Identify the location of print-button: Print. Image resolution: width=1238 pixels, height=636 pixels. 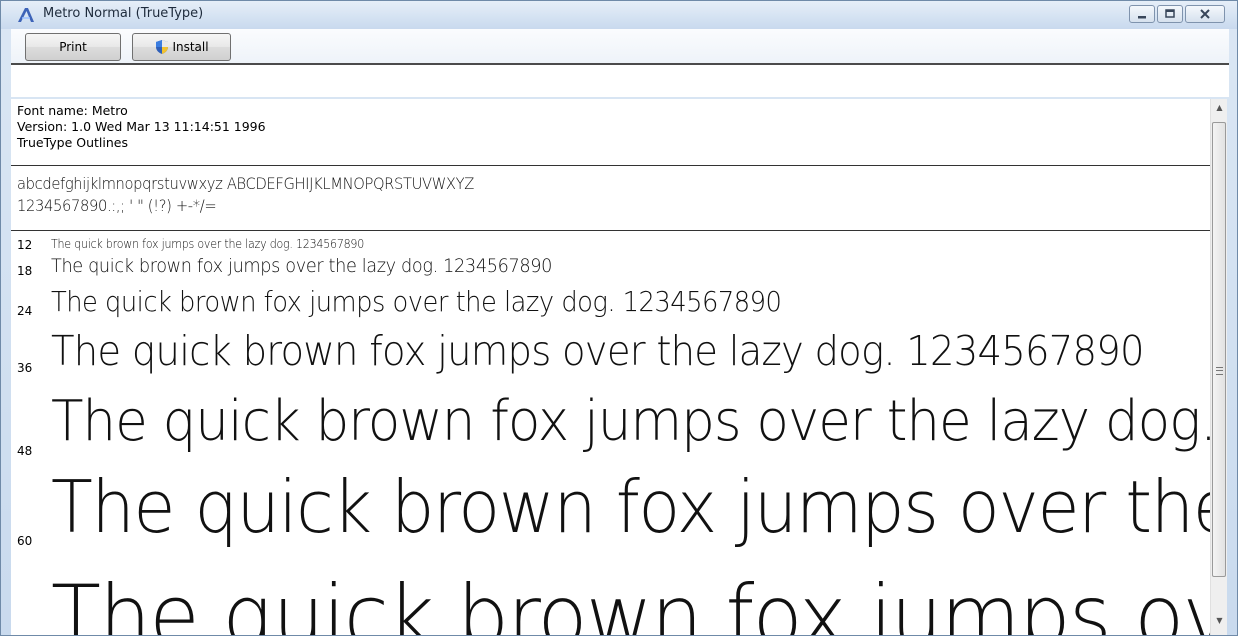
(73, 47).